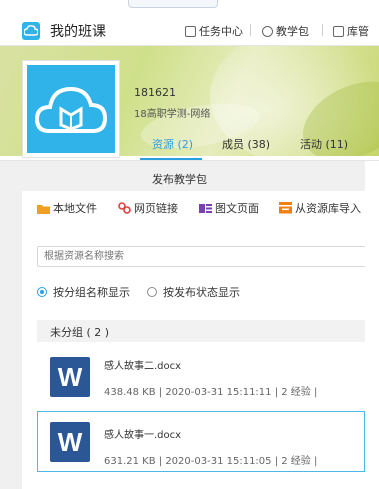 The width and height of the screenshot is (379, 489). I want to click on file-name: 感人故事二.docx, so click(142, 364).